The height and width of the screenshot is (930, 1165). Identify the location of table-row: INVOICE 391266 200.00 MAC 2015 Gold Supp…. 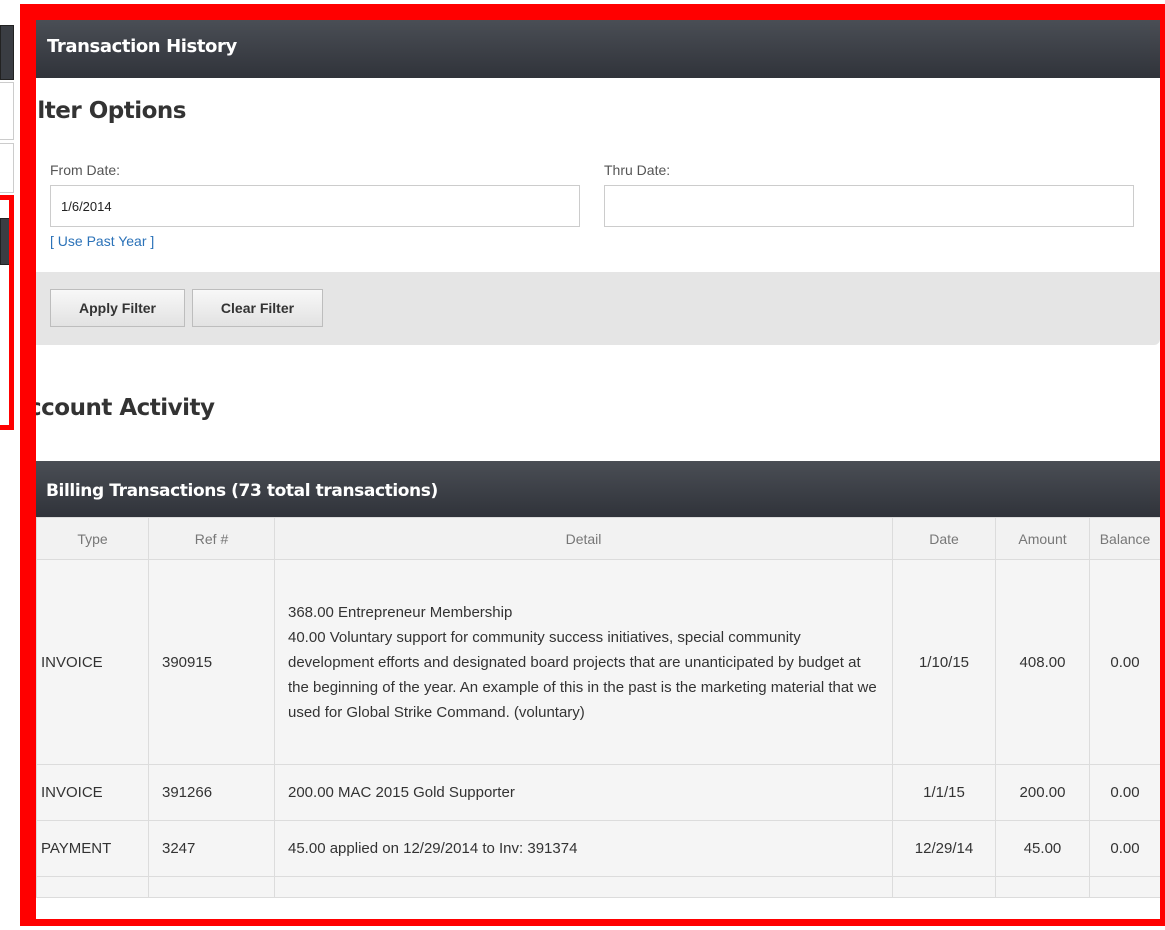
(598, 792).